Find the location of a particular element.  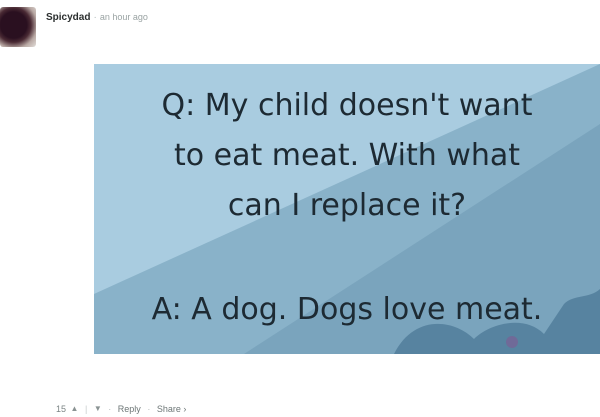

comment-meta: Spicydad · an hour ago is located at coordinates (97, 17).